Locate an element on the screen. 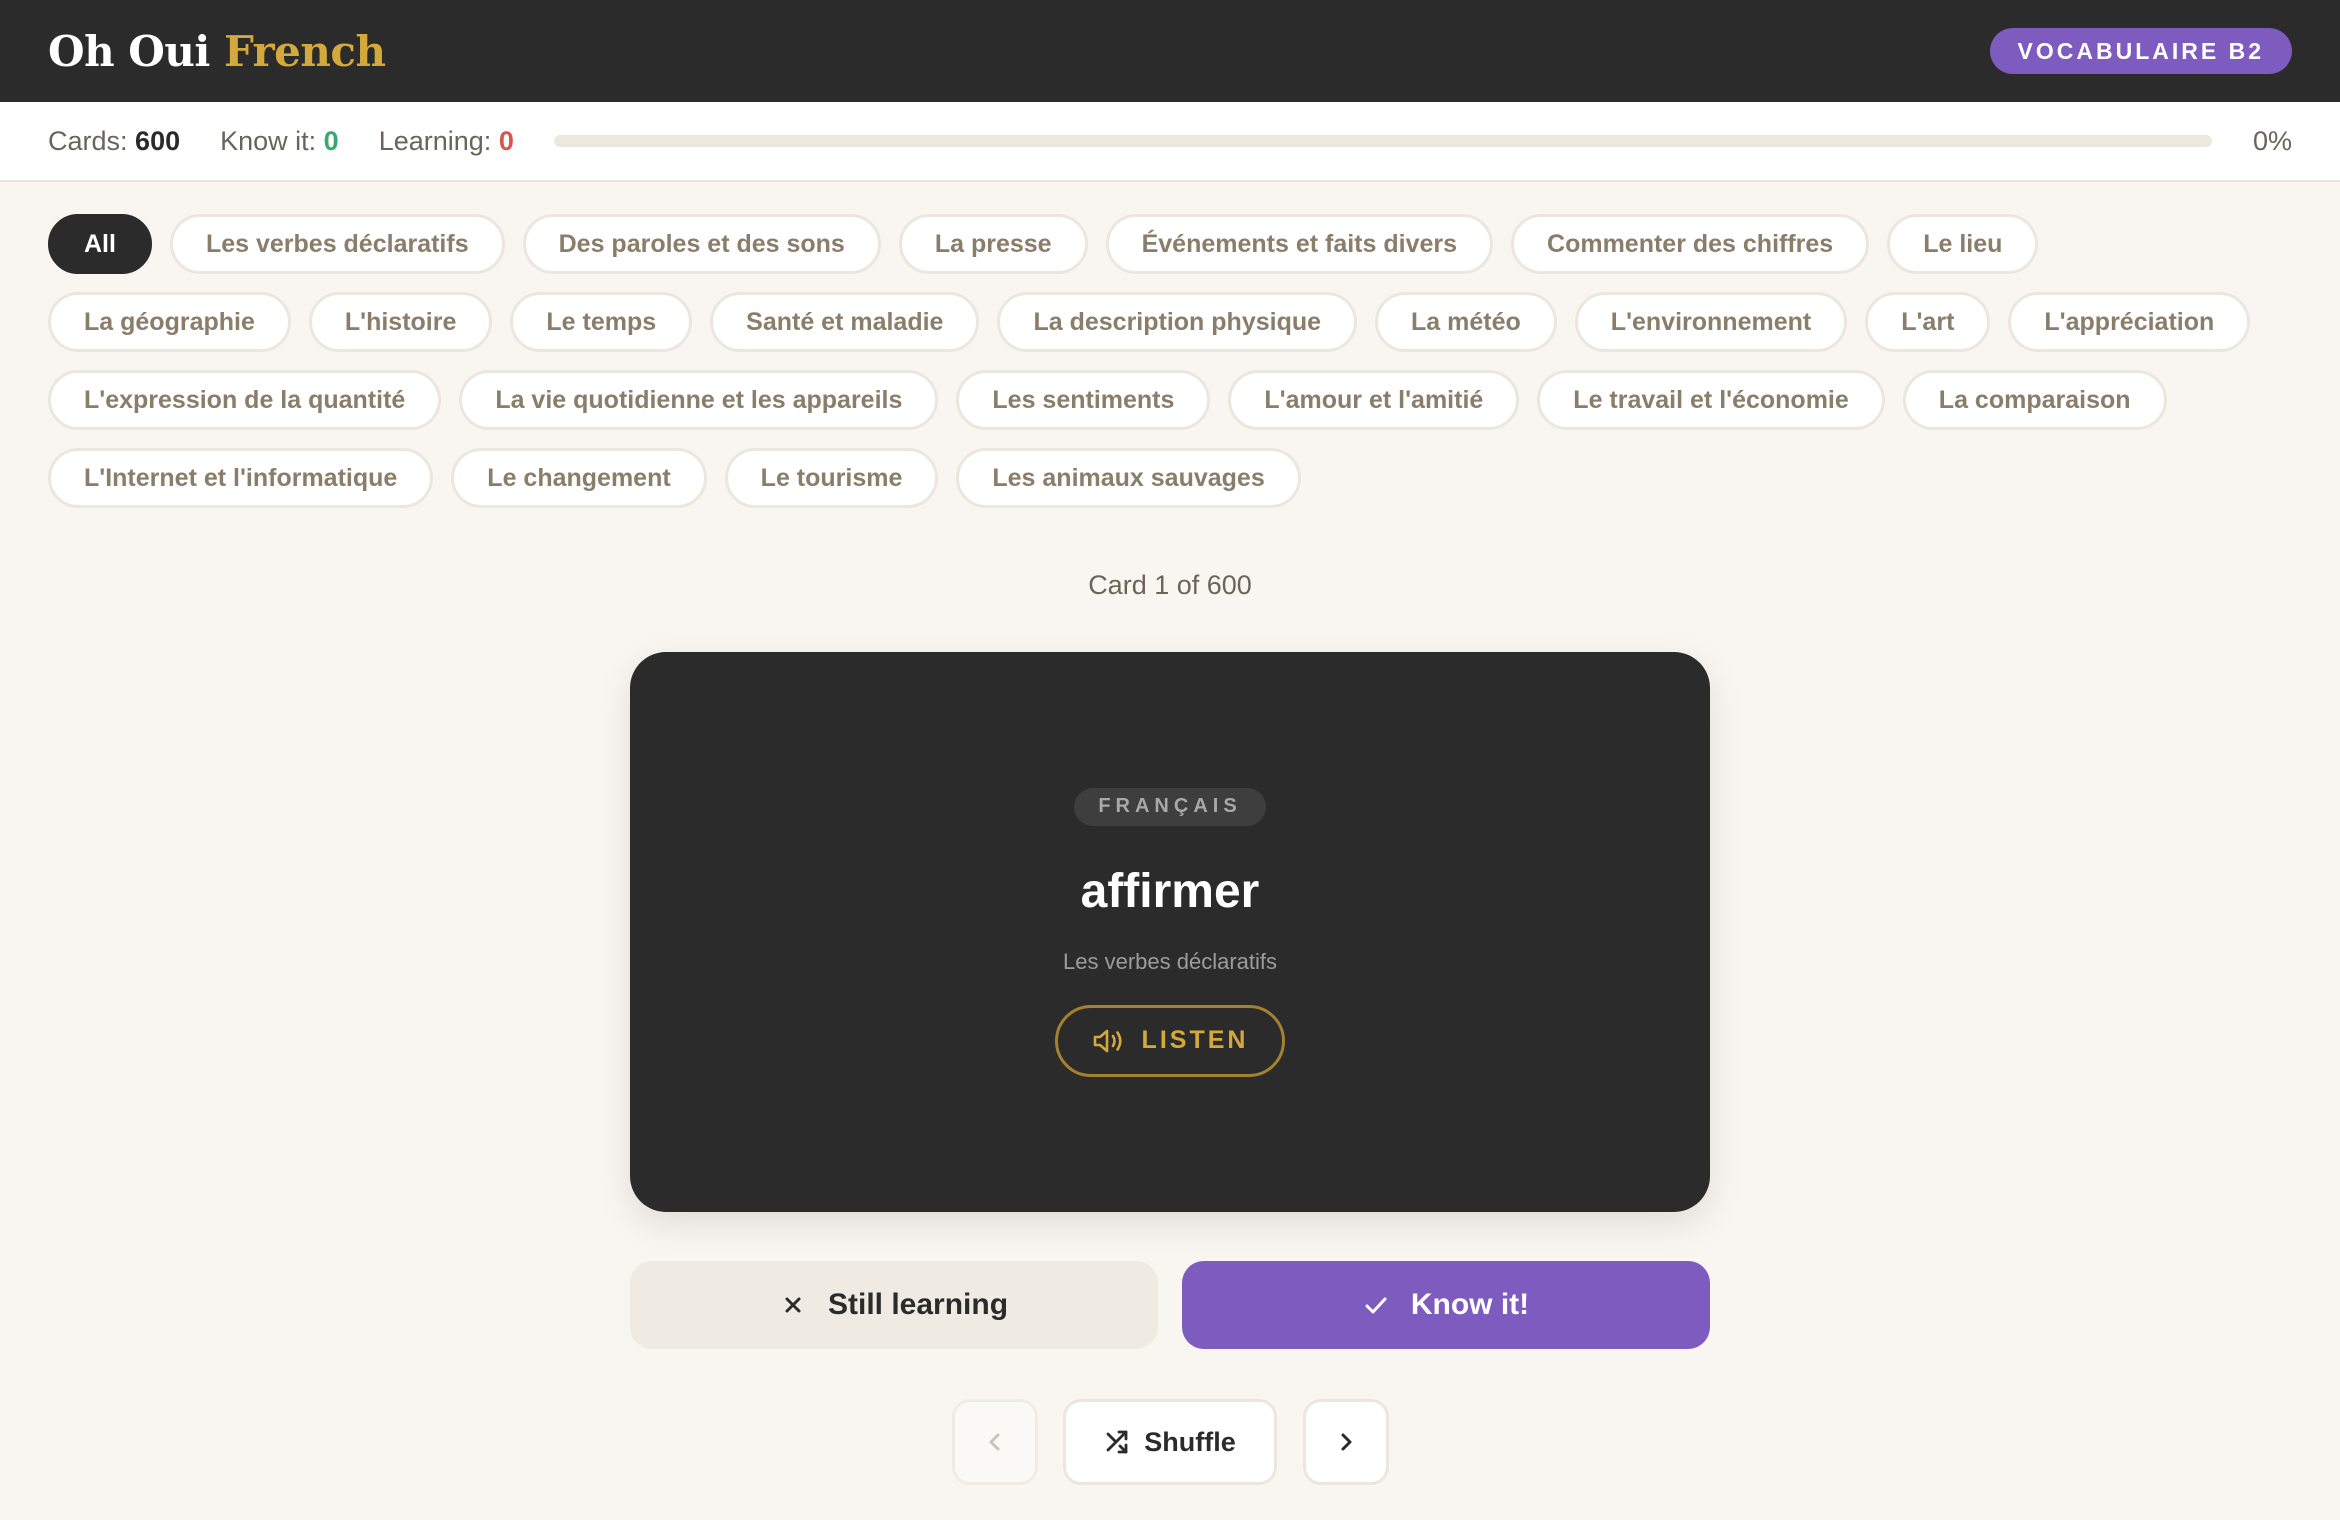 Image resolution: width=2340 pixels, height=1520 pixels. stat-cards: Cards: 600 is located at coordinates (114, 141).